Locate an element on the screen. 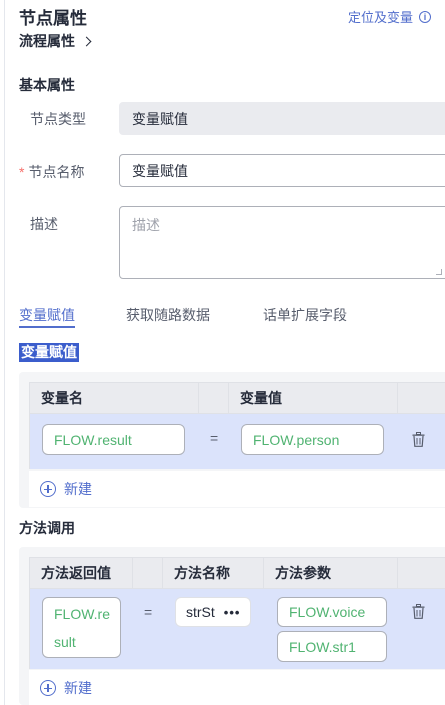 The height and width of the screenshot is (705, 445). flow-properties-label: 流程属性 is located at coordinates (47, 41).